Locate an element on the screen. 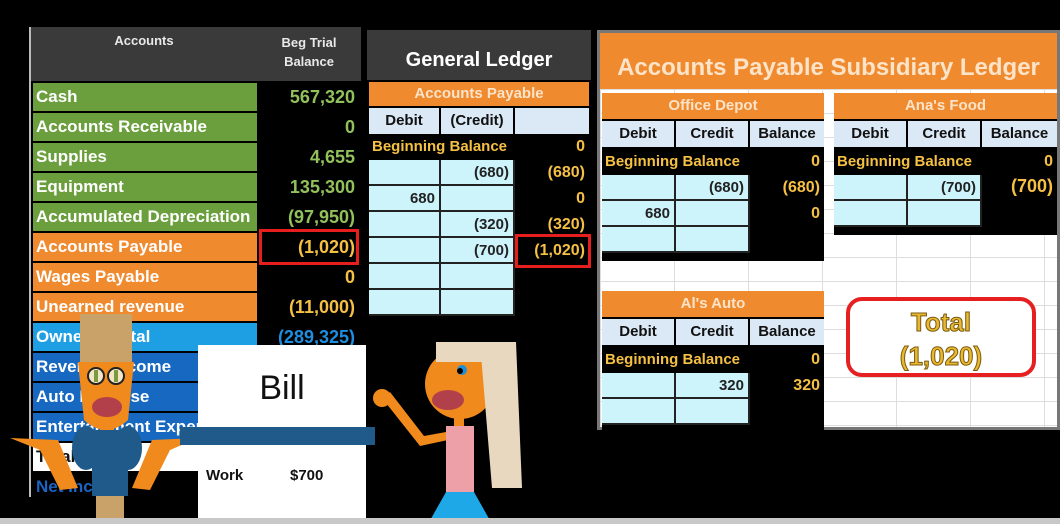 The height and width of the screenshot is (524, 1060). gl-credit-cell: (680) is located at coordinates (478, 173).